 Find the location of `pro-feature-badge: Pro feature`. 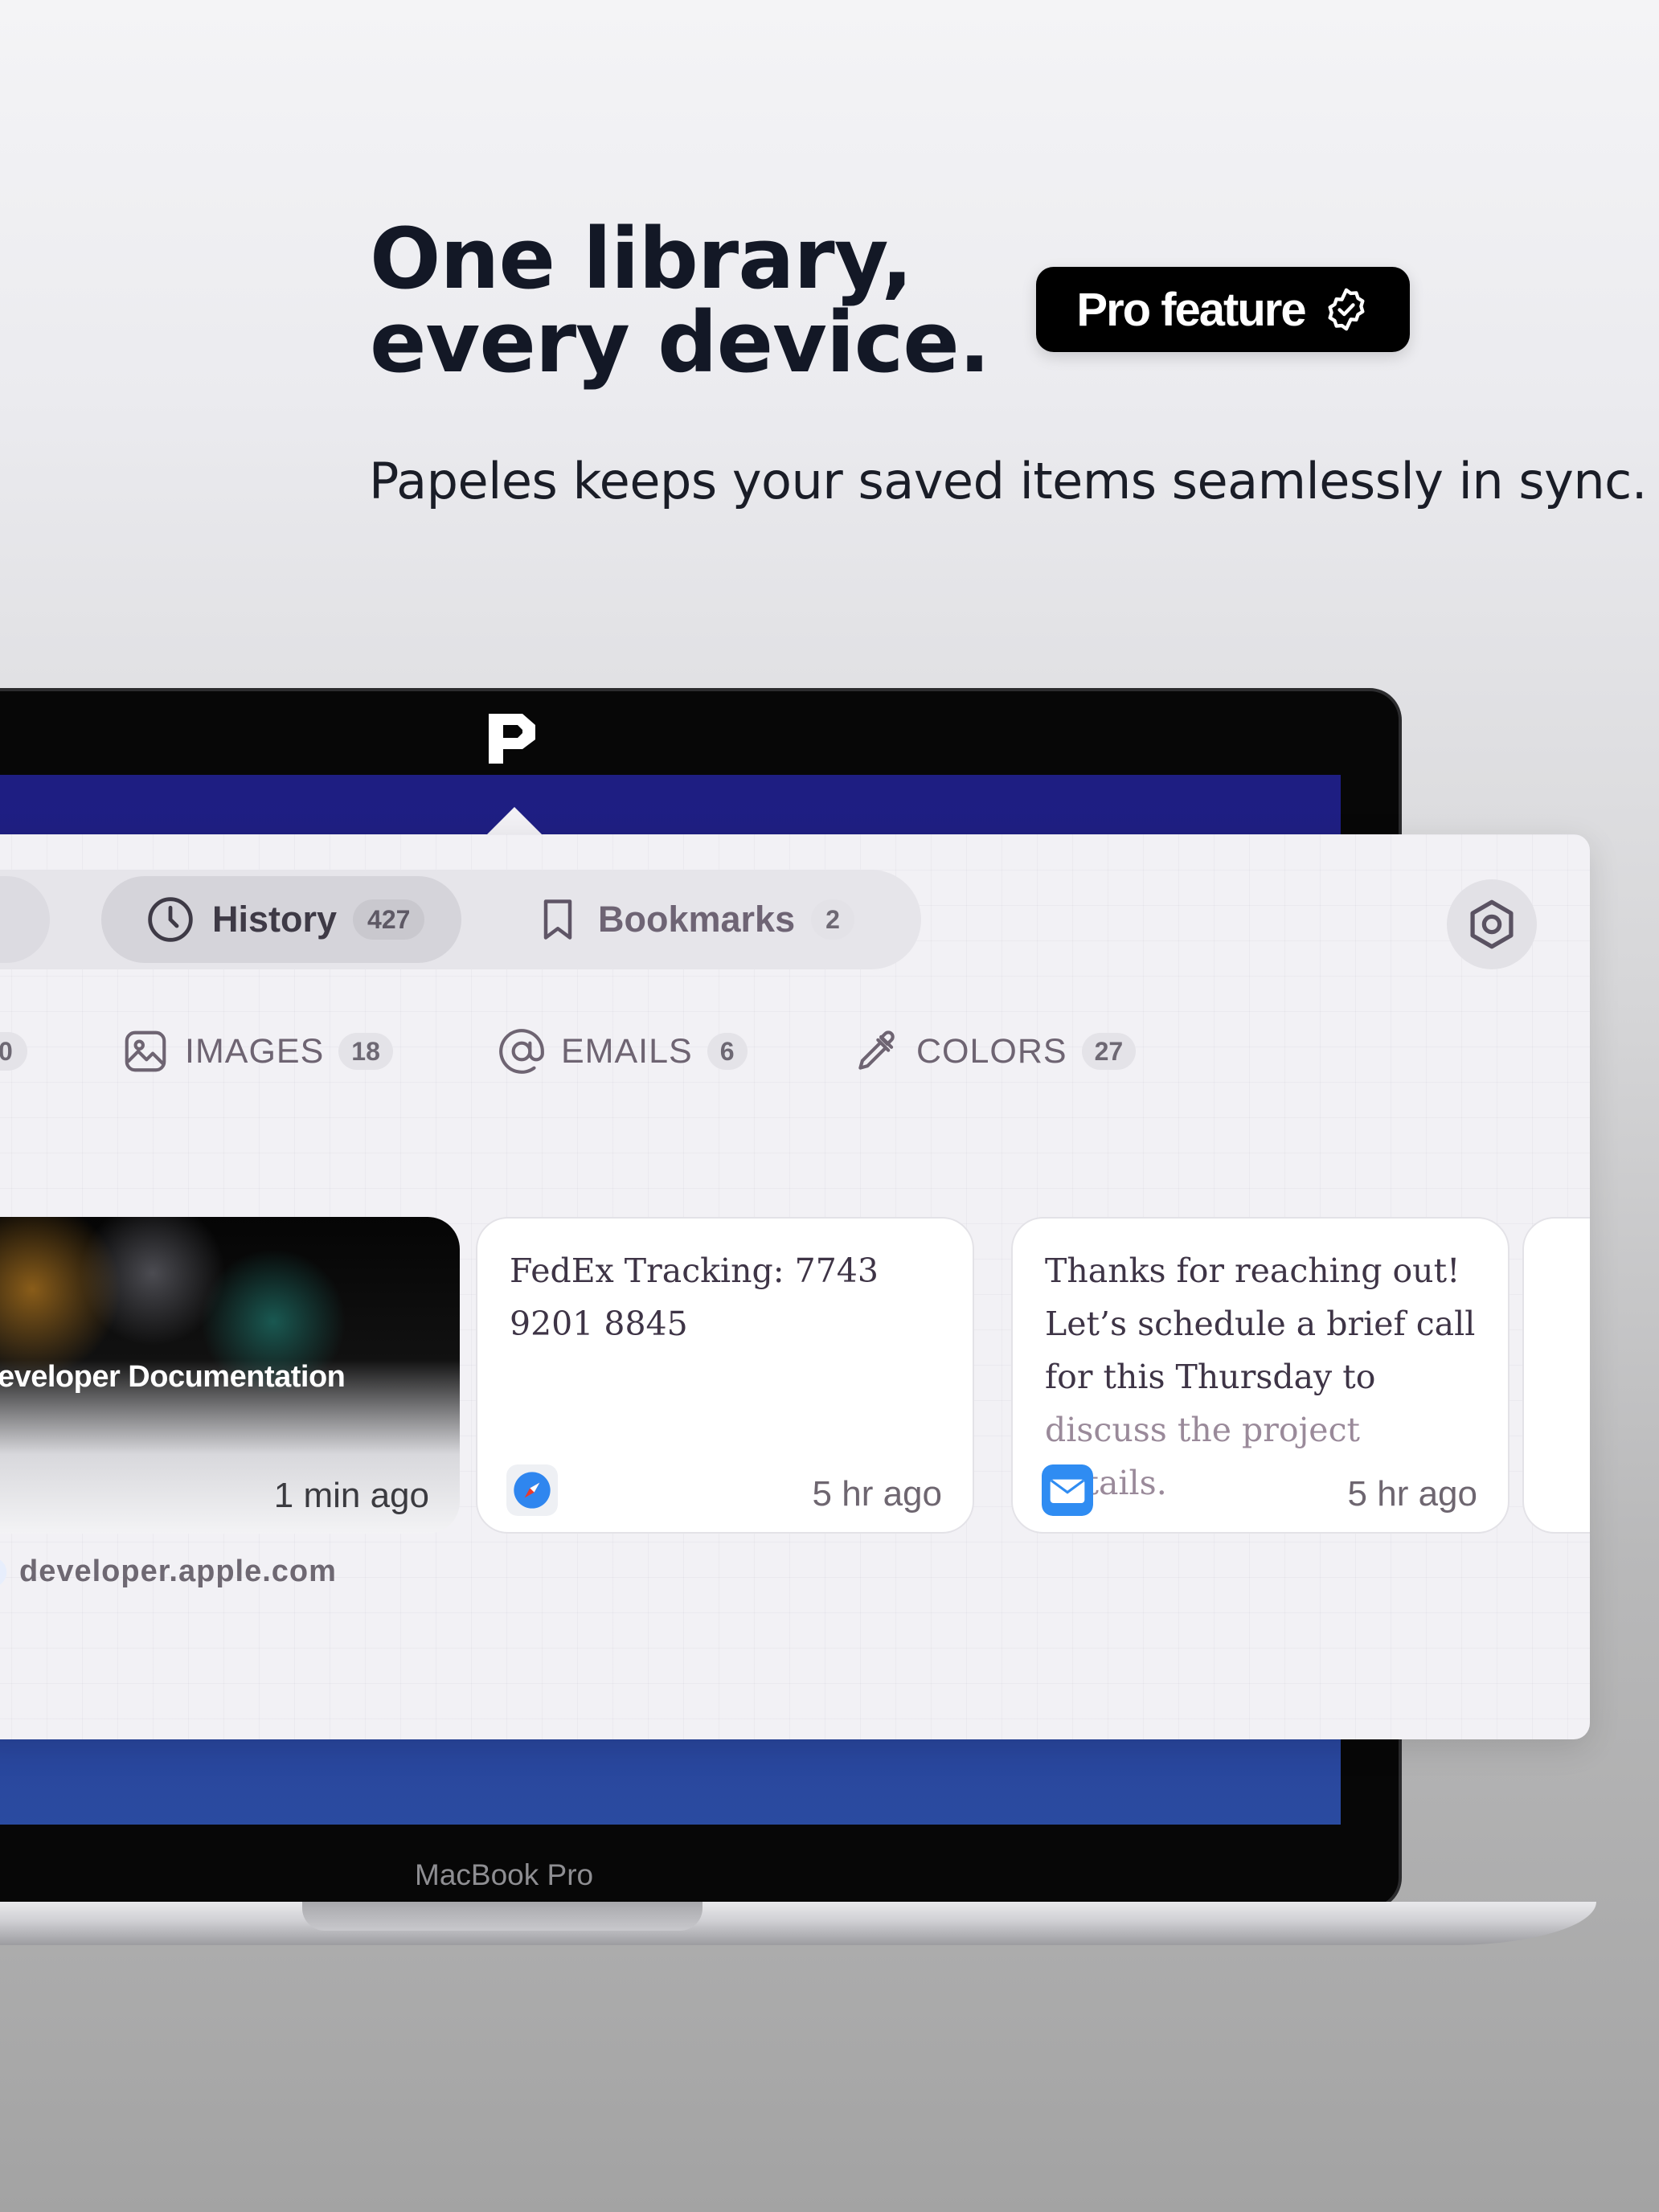

pro-feature-badge: Pro feature is located at coordinates (1223, 309).